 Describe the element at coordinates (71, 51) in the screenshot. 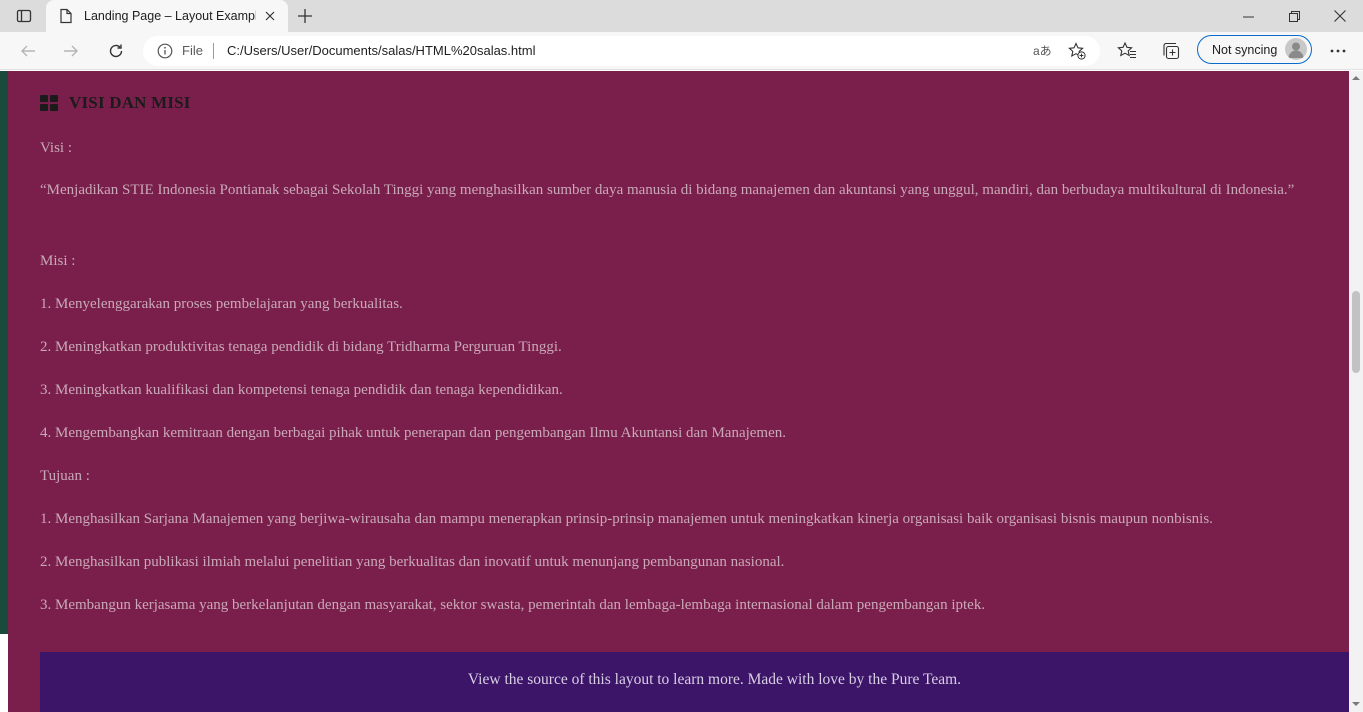

I see `forward-icon` at that location.